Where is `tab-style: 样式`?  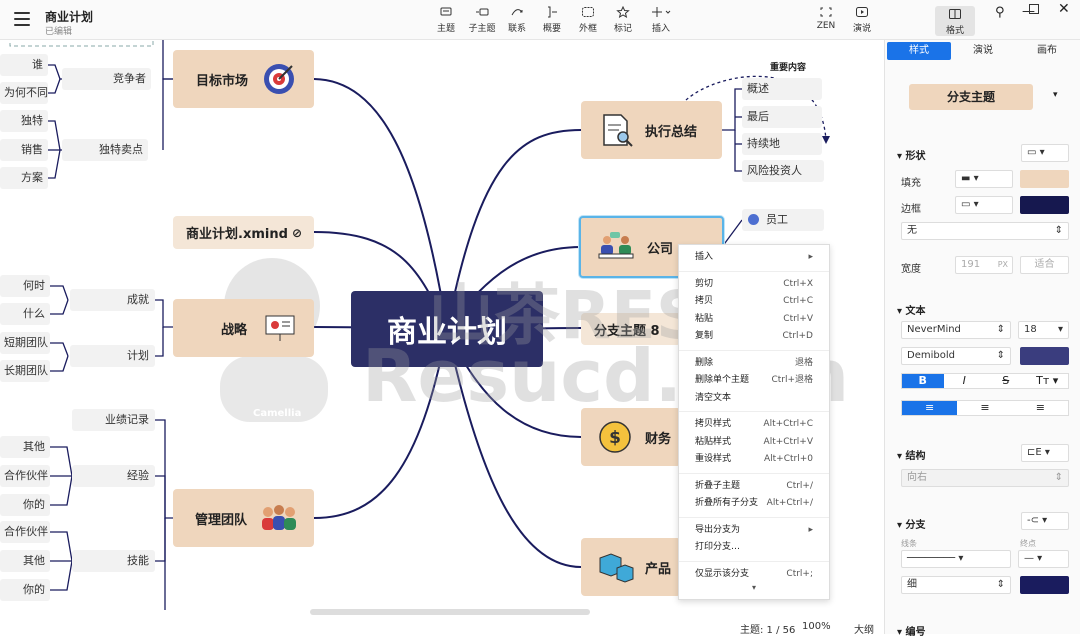
tab-style: 样式 is located at coordinates (919, 51).